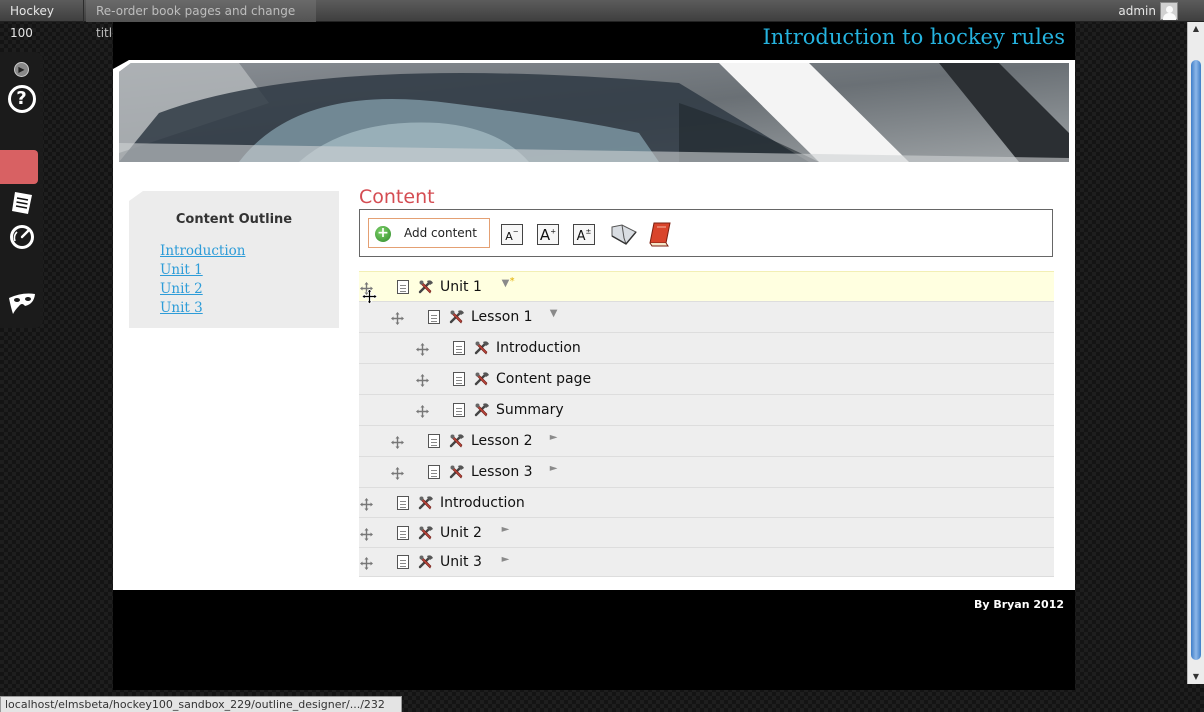 The height and width of the screenshot is (712, 1204). I want to click on site-title: Introduction to hockey rules, so click(913, 37).